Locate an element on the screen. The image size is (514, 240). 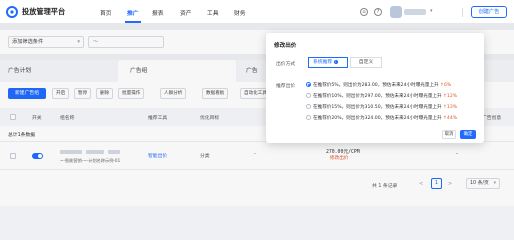
bid-option-2-pct: ↑12% is located at coordinates (450, 96).